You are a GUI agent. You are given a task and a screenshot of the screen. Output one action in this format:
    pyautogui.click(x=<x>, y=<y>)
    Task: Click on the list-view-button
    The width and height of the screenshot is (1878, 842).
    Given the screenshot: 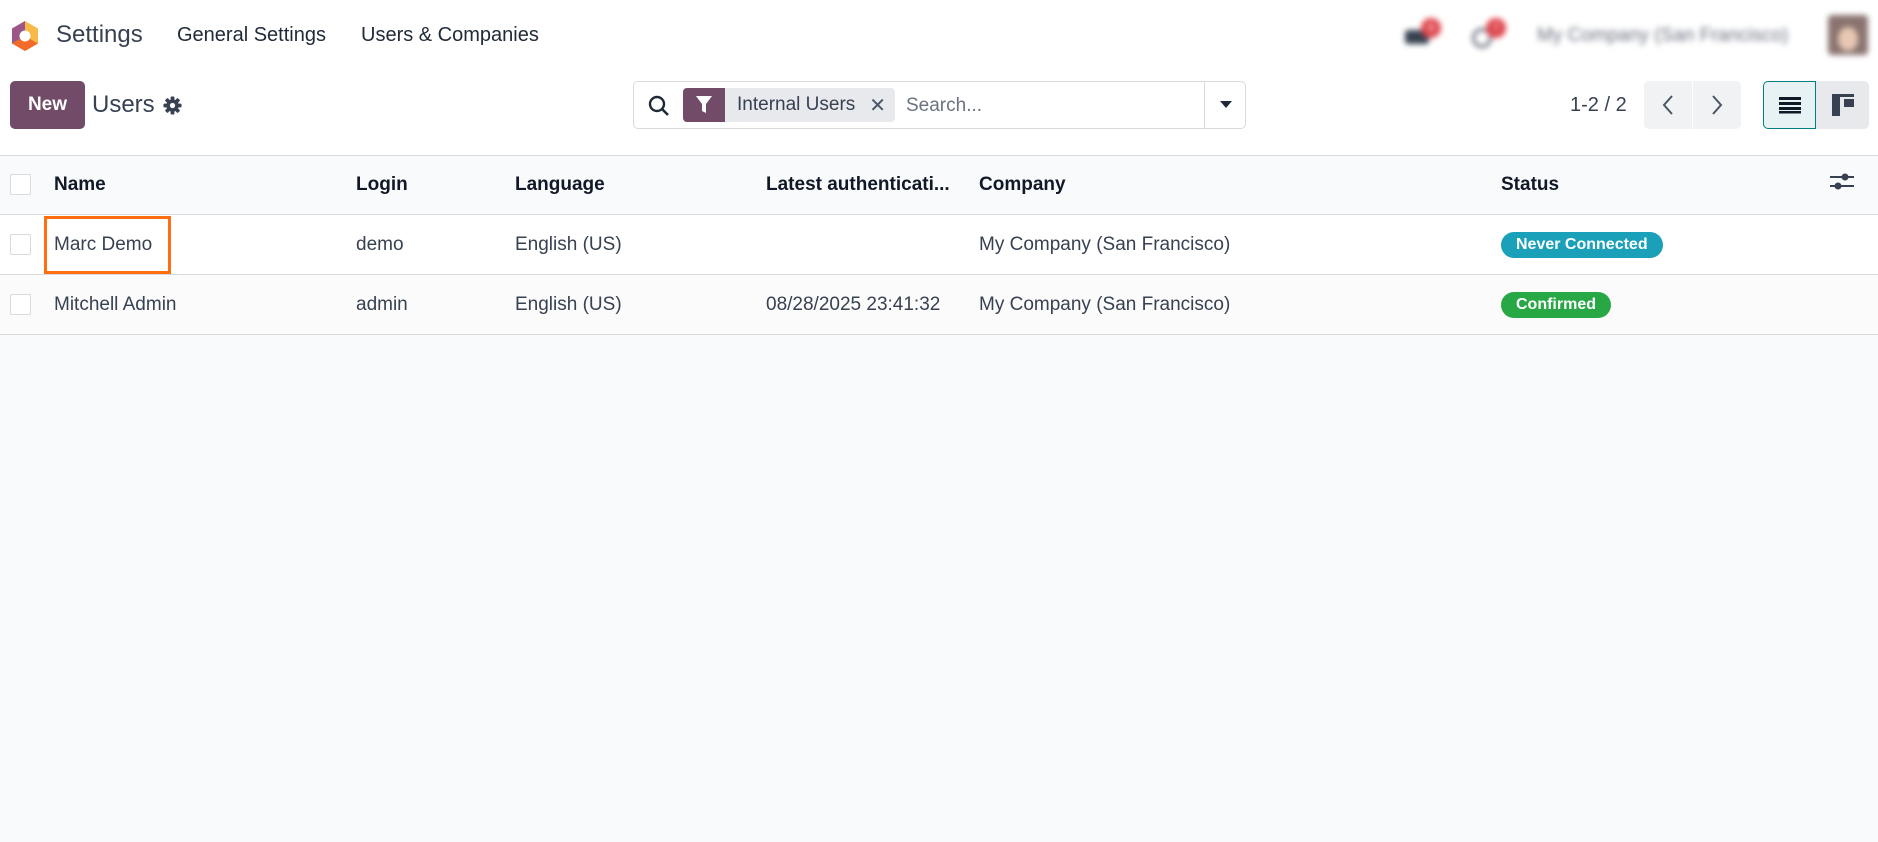 What is the action you would take?
    pyautogui.click(x=1789, y=105)
    